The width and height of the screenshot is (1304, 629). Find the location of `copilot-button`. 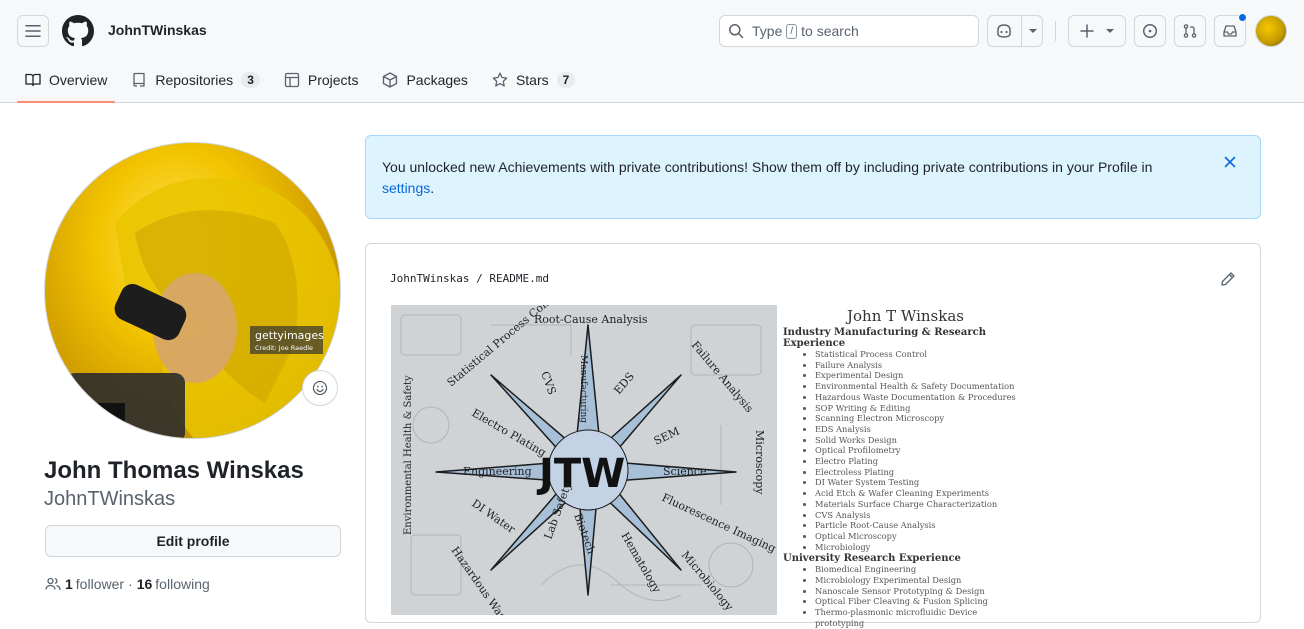

copilot-button is located at coordinates (1015, 31).